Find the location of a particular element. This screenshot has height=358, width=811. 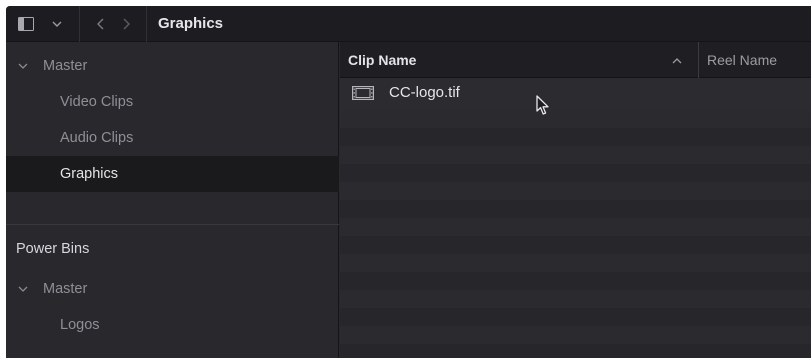

forward-button is located at coordinates (126, 24).